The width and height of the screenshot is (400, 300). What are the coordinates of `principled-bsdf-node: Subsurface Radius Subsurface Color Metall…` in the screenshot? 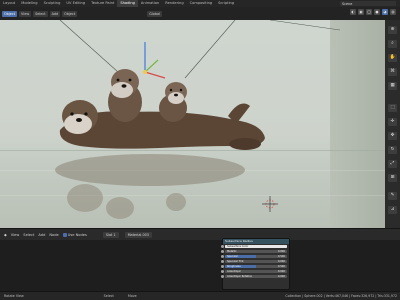 It's located at (255, 264).